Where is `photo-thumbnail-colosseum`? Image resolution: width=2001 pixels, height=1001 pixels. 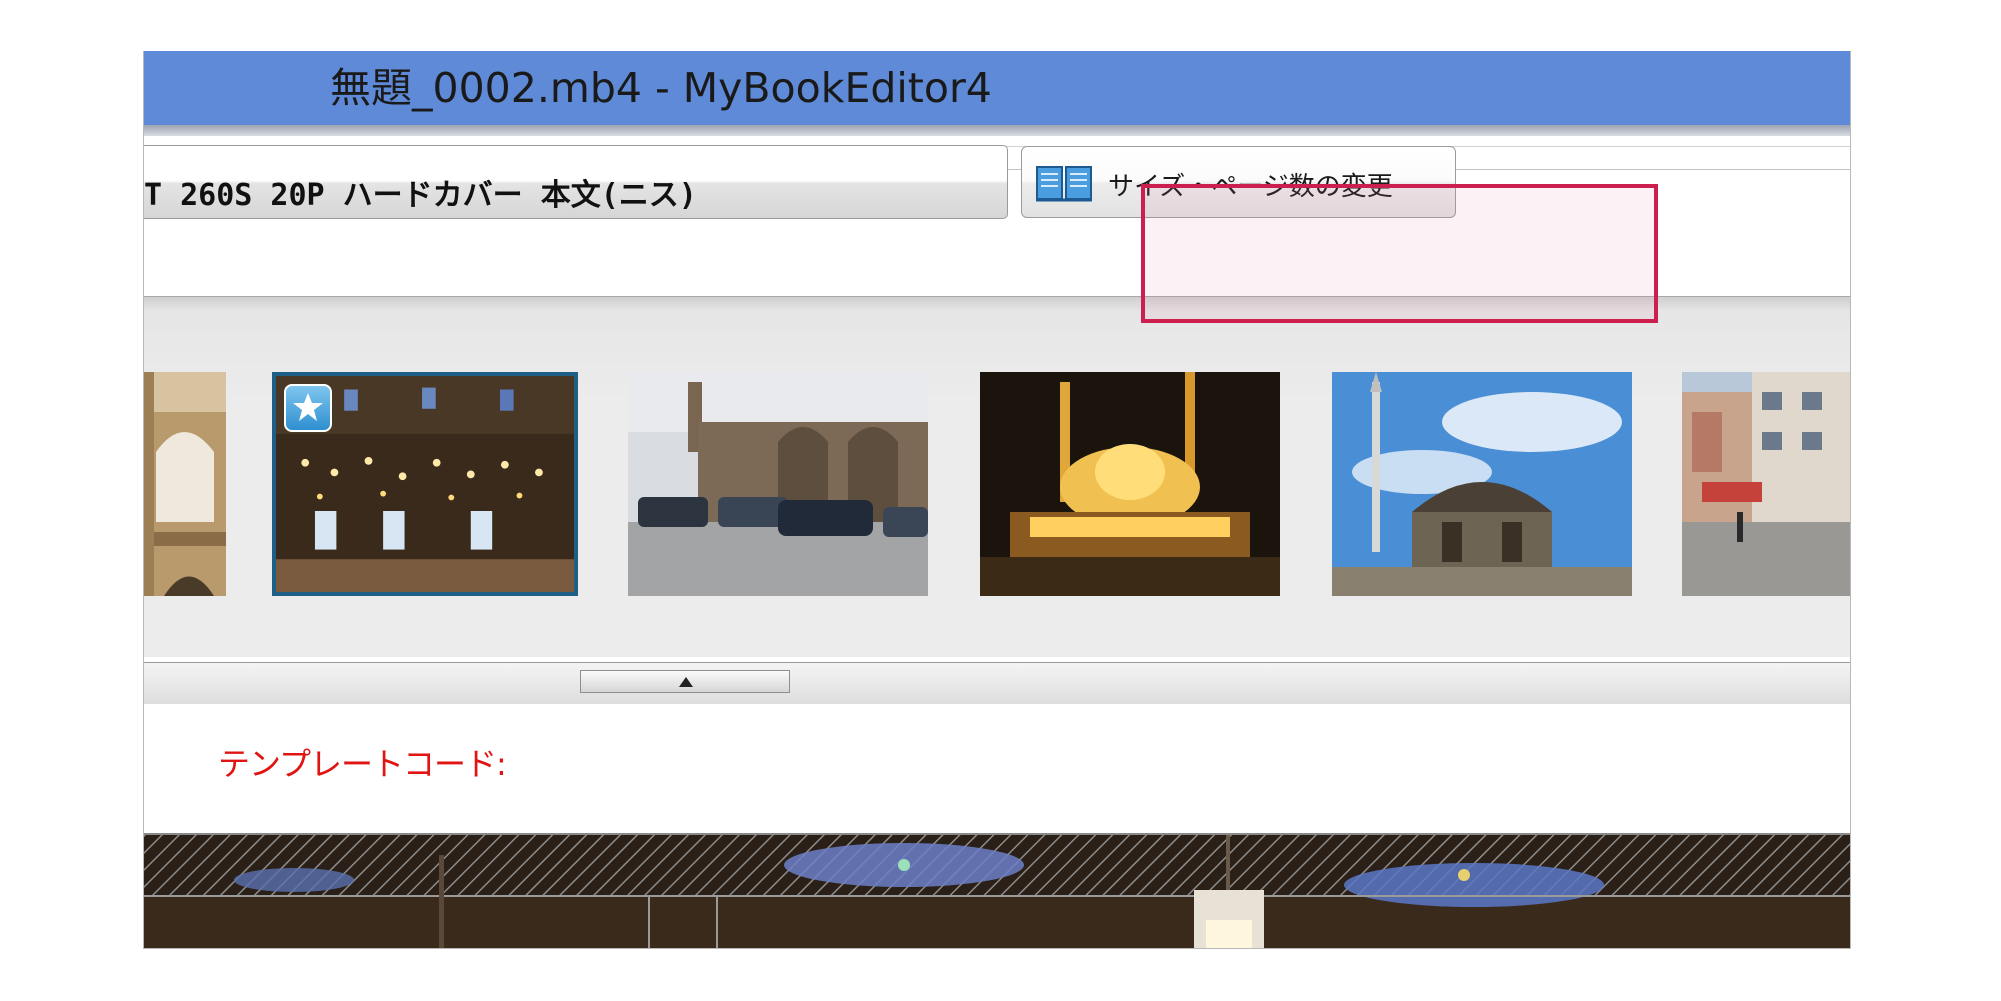
photo-thumbnail-colosseum is located at coordinates (185, 484).